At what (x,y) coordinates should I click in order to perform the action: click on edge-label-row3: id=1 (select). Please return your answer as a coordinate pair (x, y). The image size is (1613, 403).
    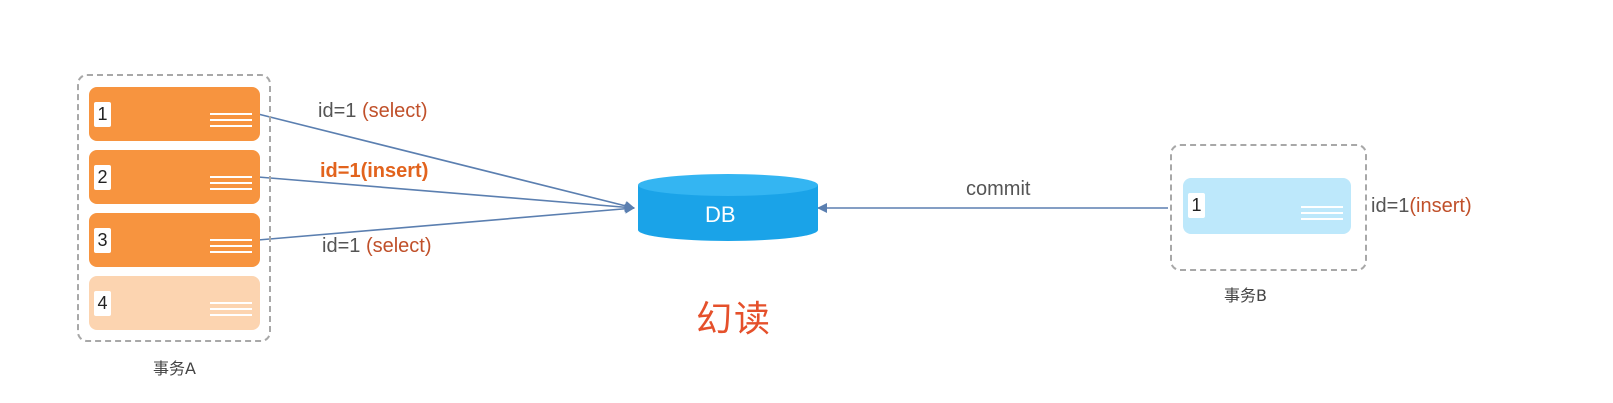
    Looking at the image, I should click on (377, 246).